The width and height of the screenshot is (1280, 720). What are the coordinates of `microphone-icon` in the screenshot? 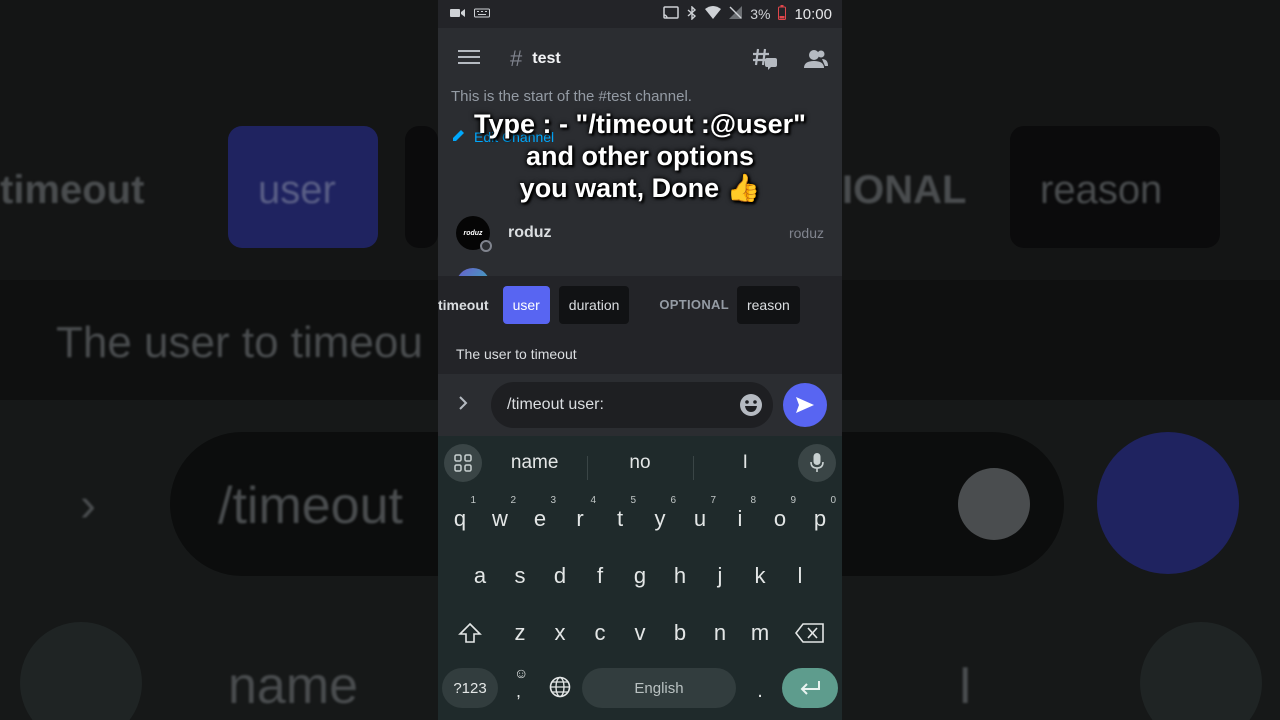 It's located at (816, 463).